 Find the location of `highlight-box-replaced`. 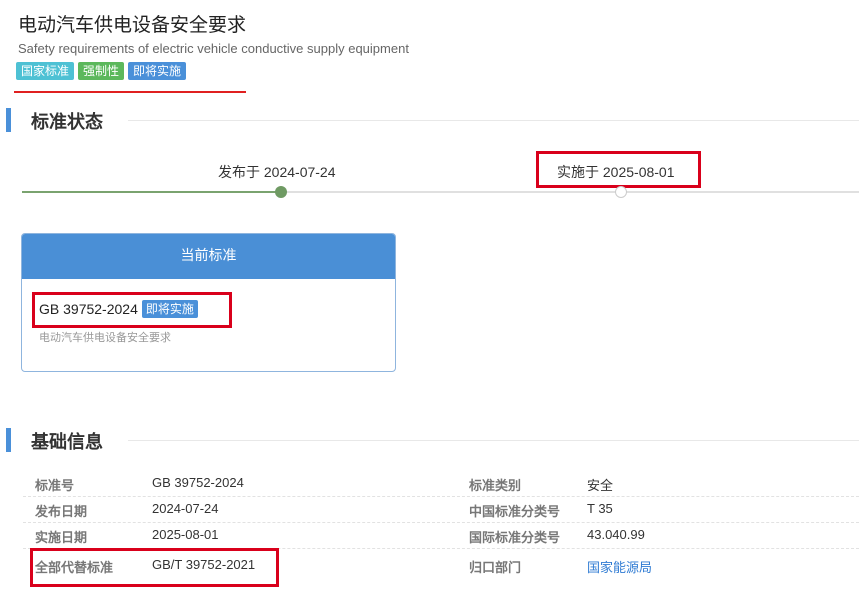

highlight-box-replaced is located at coordinates (154, 567).